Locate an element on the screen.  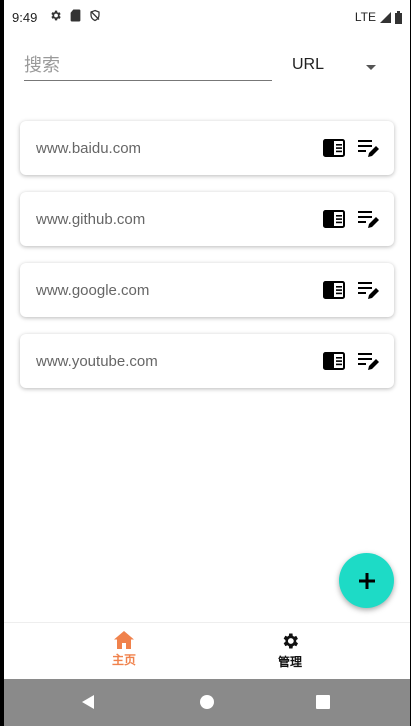
home-circle-icon is located at coordinates (207, 702).